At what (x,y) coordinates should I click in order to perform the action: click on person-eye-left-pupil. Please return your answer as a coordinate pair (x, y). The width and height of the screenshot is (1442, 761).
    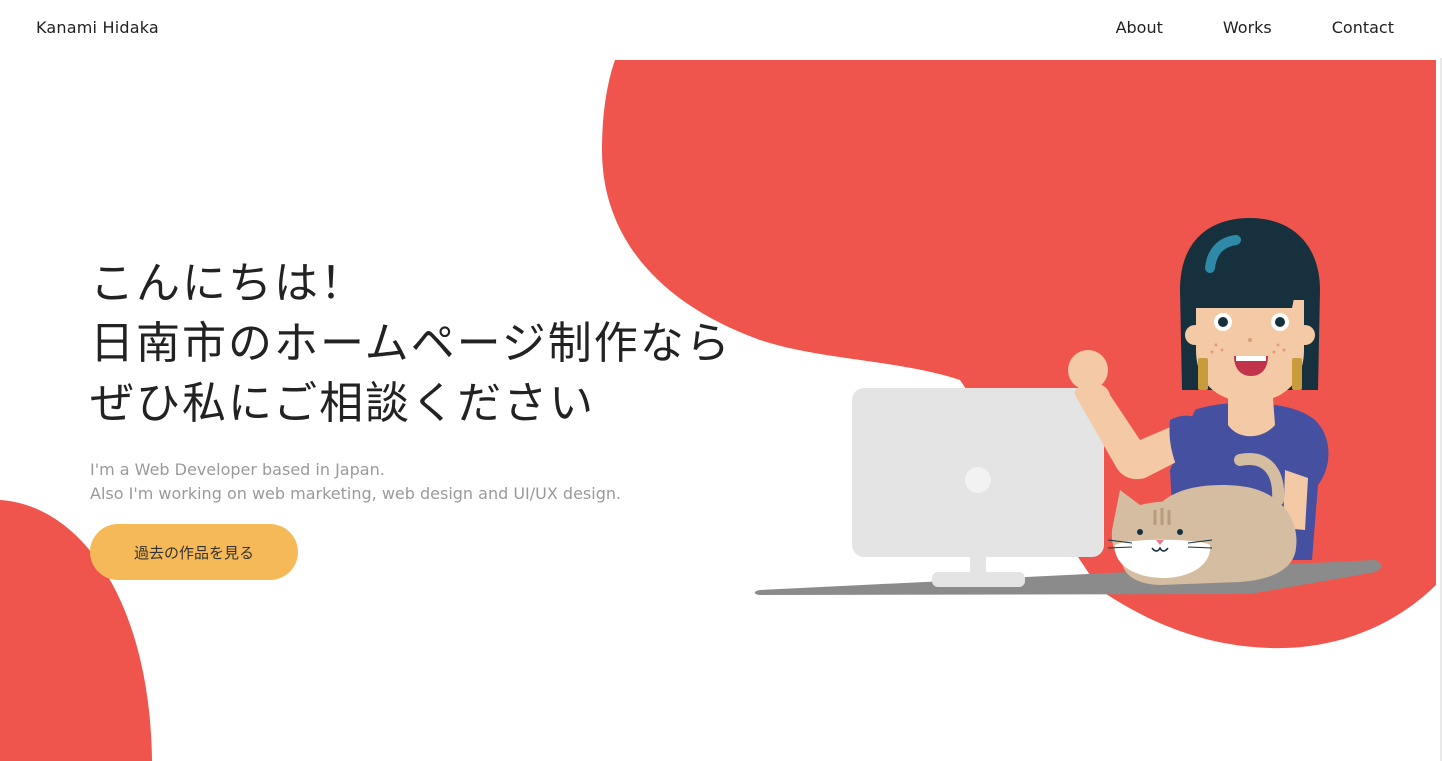
    Looking at the image, I should click on (1223, 322).